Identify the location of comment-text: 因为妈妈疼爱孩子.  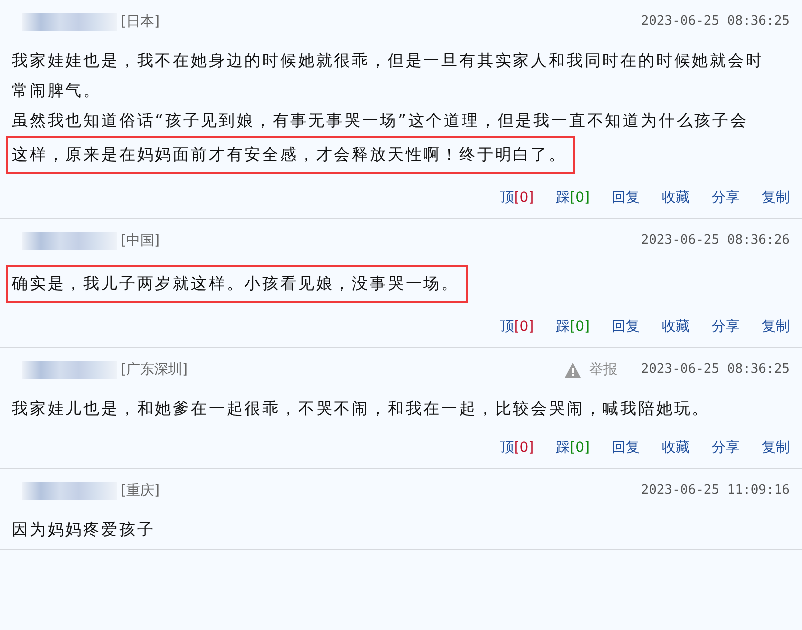
(84, 530).